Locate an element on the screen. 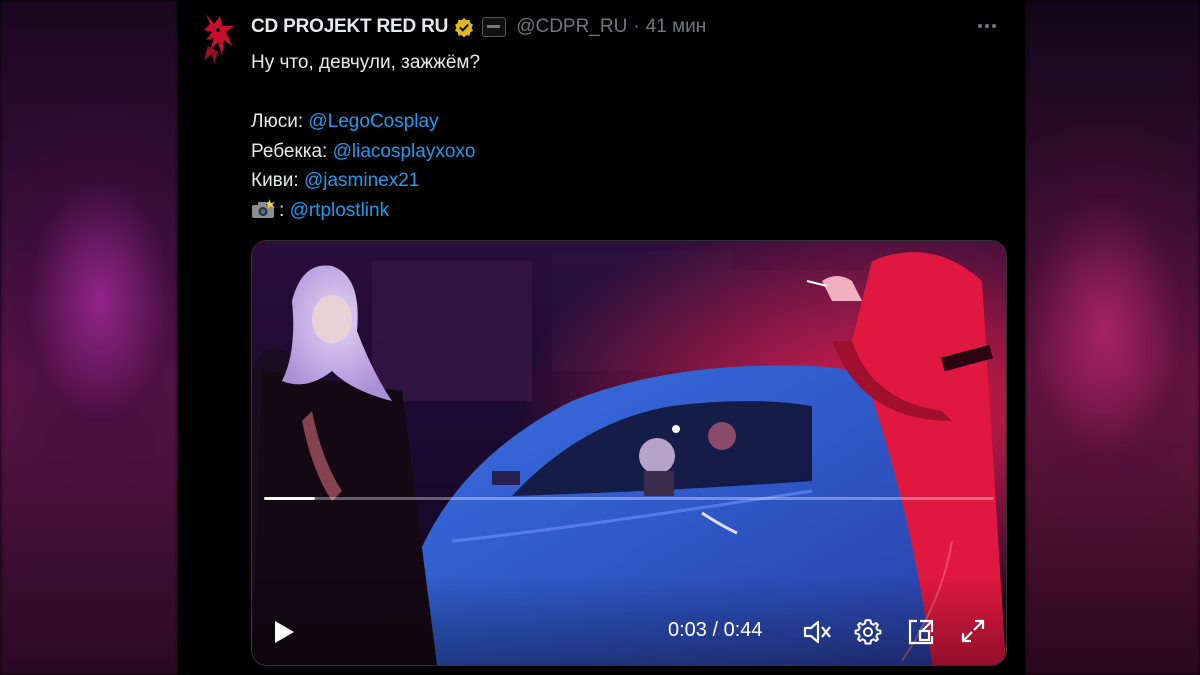 The image size is (1200, 675). tweet-line: Ну что, девчули, зажжём? is located at coordinates (366, 62).